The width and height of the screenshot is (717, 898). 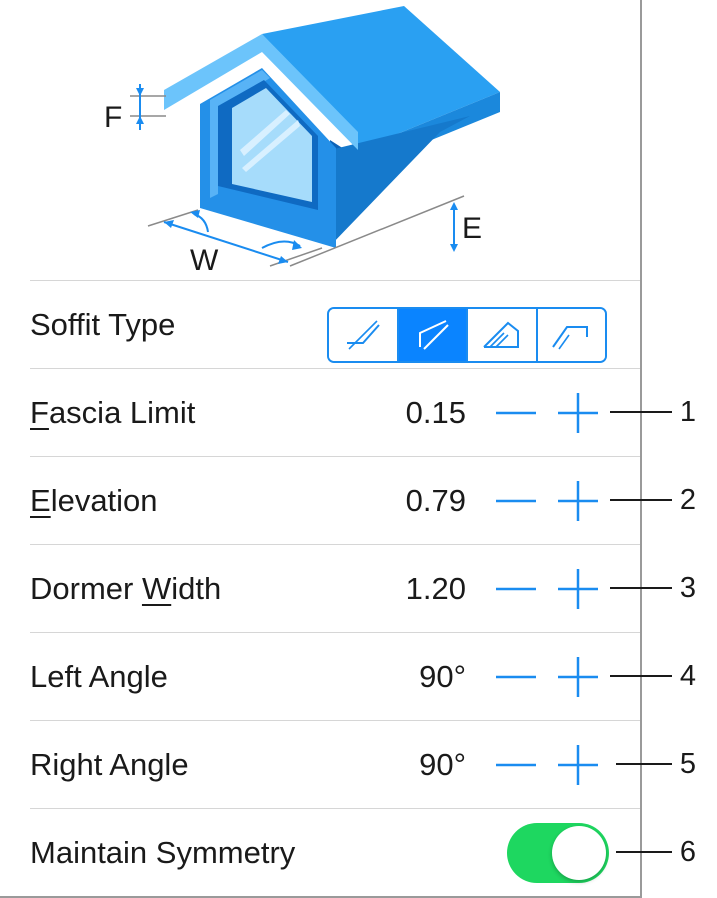 What do you see at coordinates (570, 338) in the screenshot?
I see `soffit-open-icon` at bounding box center [570, 338].